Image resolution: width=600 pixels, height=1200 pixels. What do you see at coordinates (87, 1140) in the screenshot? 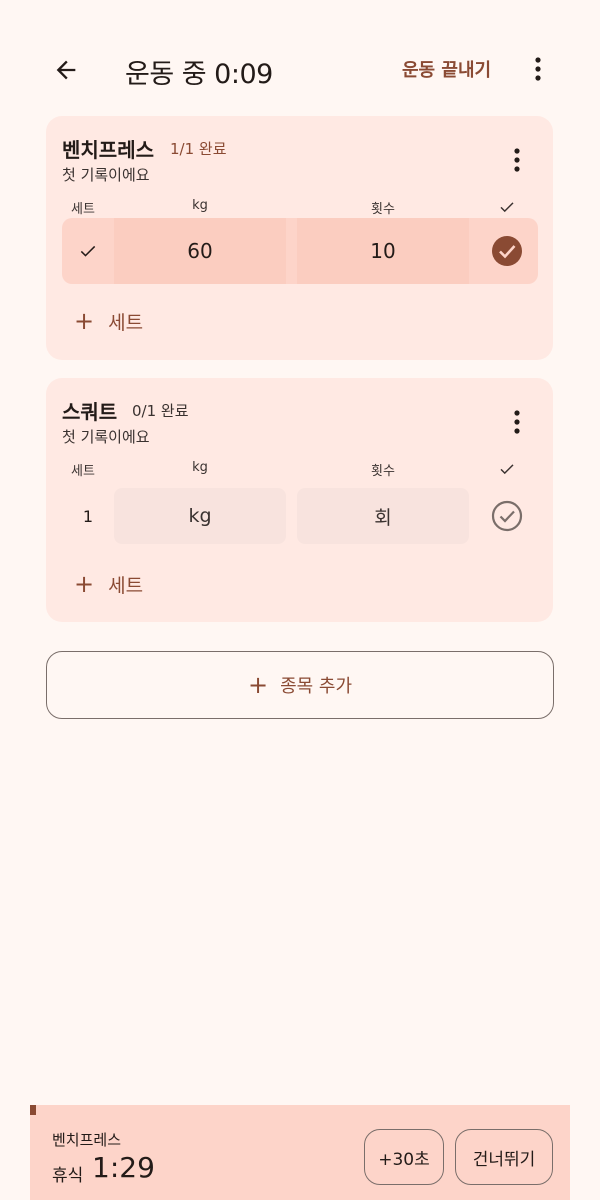
I see `rest-exercise-name: 벤치프레스` at bounding box center [87, 1140].